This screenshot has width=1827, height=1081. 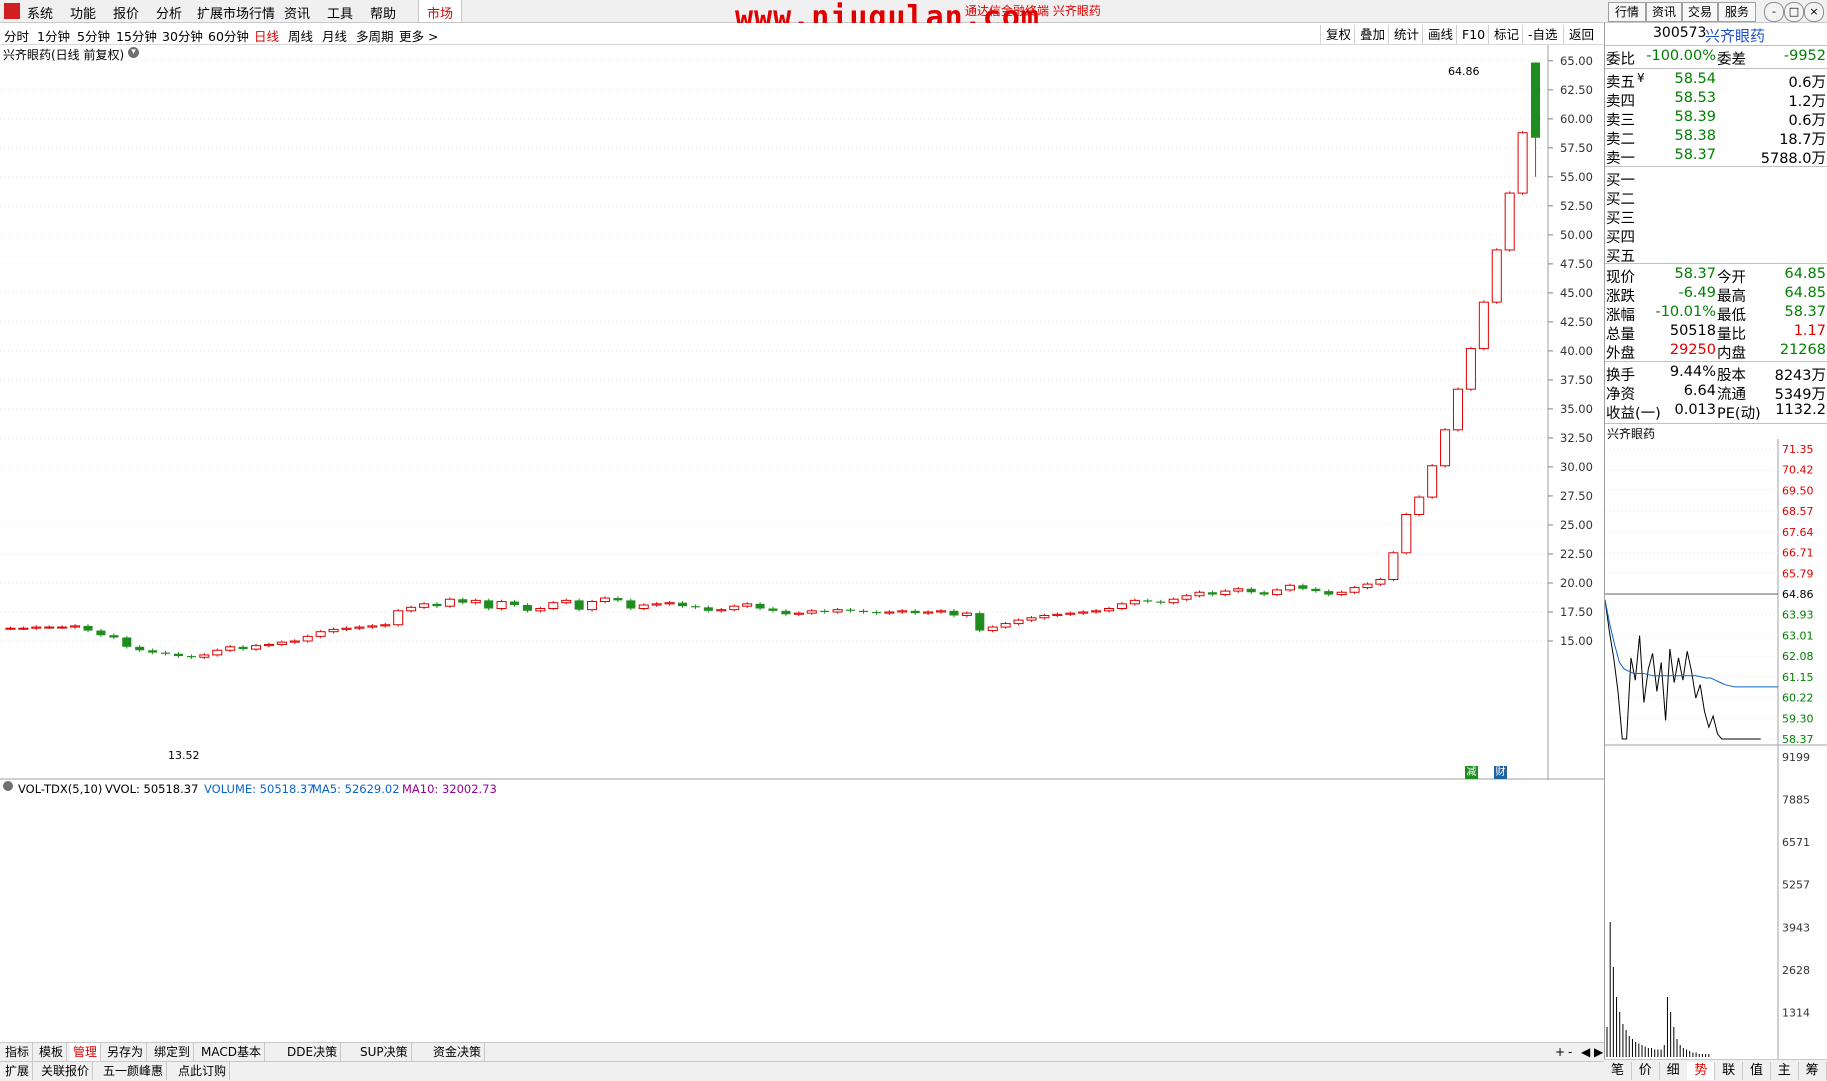 I want to click on ask-volume: 1.2万, so click(x=1807, y=102).